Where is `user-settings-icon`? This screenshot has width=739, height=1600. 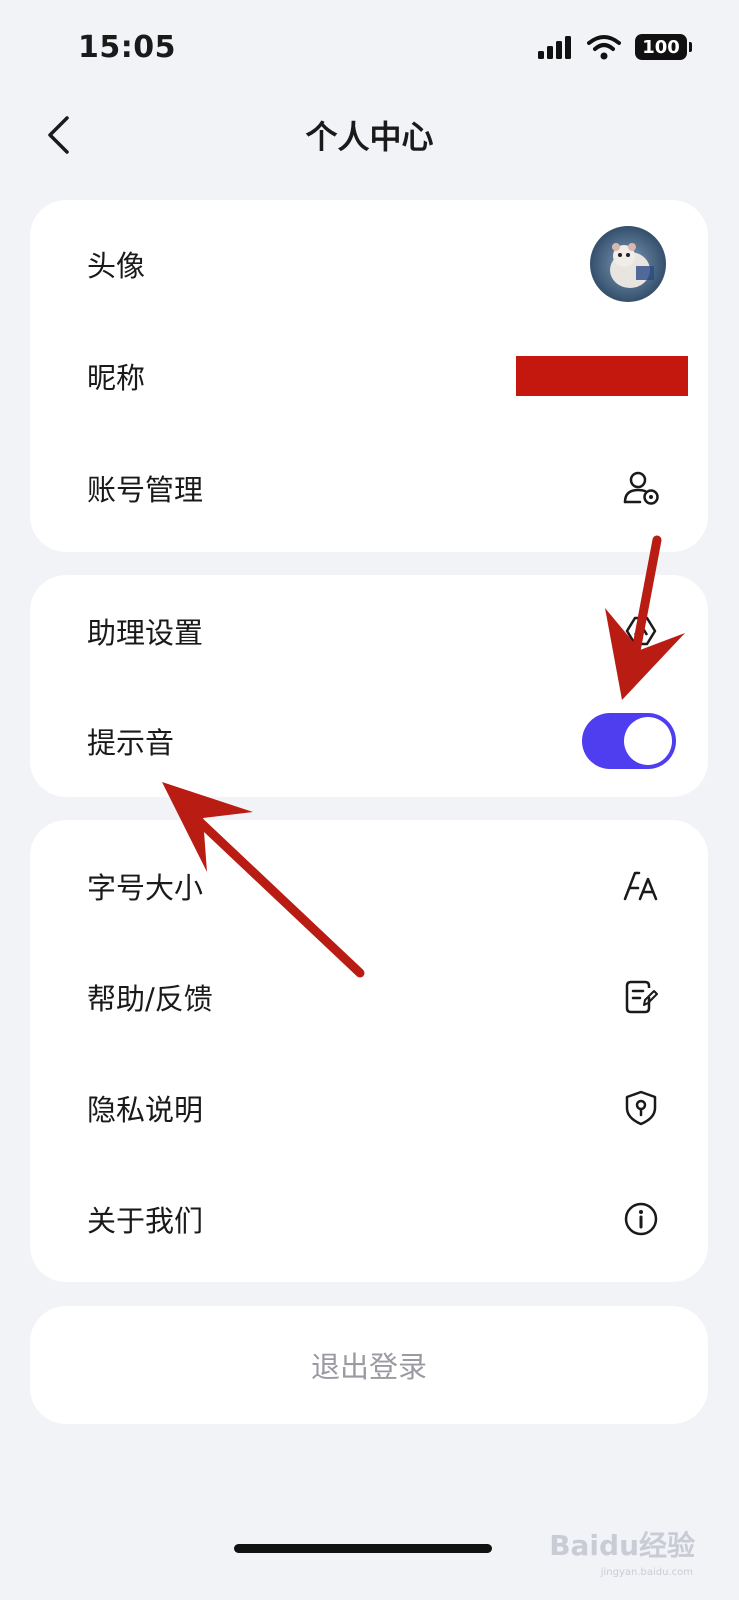
user-settings-icon is located at coordinates (641, 488).